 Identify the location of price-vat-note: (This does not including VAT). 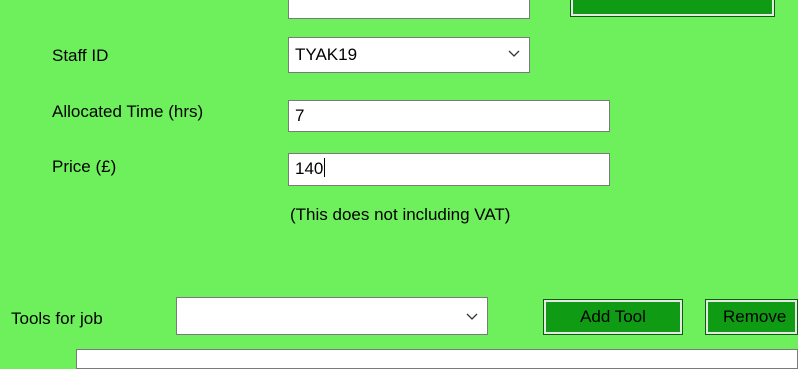
(400, 214).